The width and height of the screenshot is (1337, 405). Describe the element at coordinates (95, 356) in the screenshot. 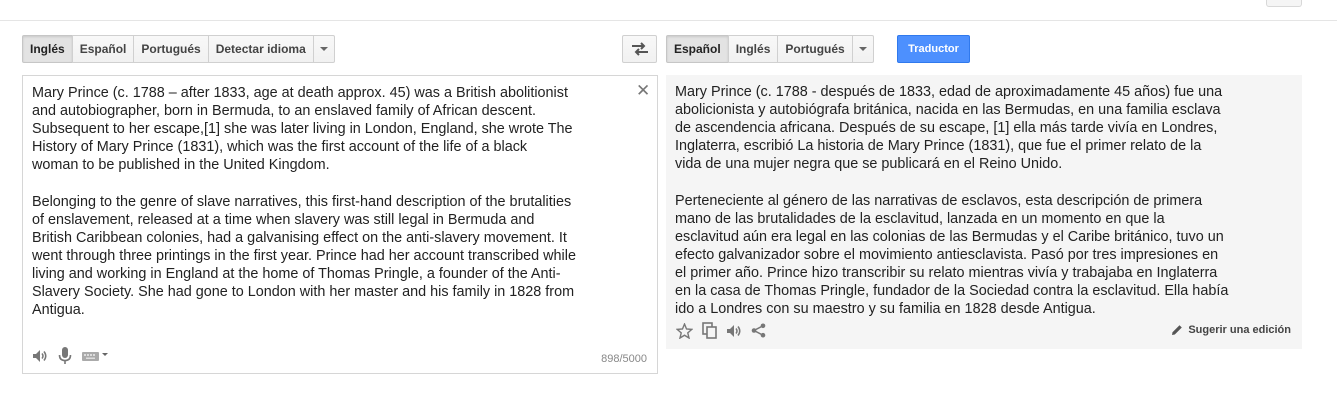

I see `keyboard-icon` at that location.